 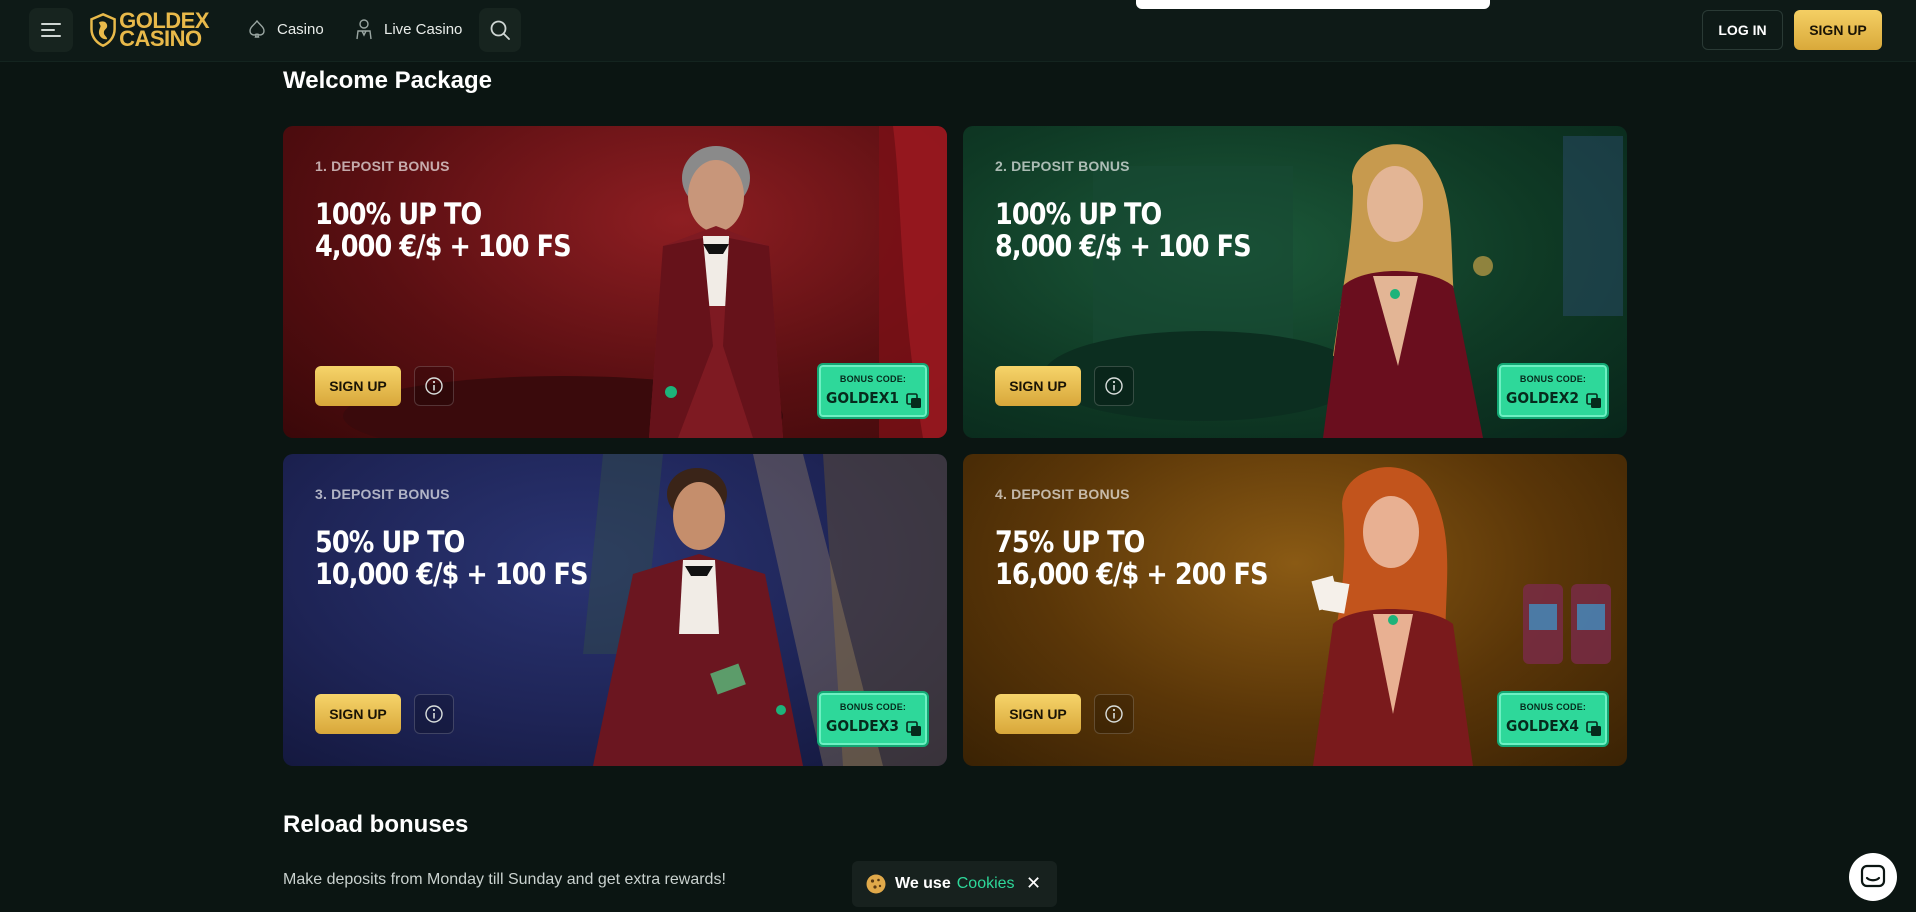 What do you see at coordinates (1033, 883) in the screenshot?
I see `cookie-close-button: ✕` at bounding box center [1033, 883].